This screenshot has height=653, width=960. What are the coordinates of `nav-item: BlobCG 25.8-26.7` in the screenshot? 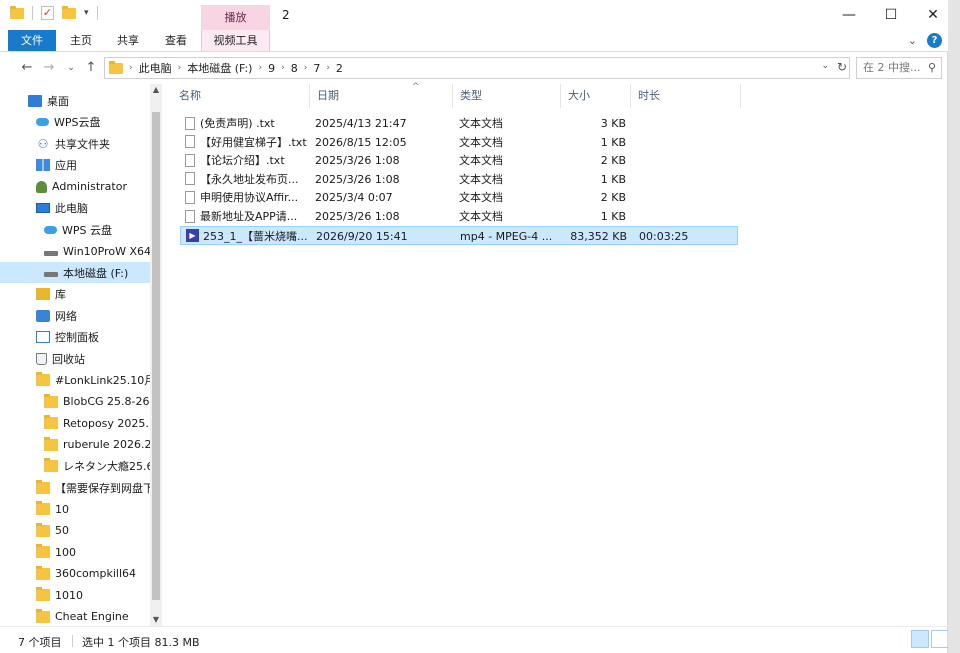 It's located at (75, 401).